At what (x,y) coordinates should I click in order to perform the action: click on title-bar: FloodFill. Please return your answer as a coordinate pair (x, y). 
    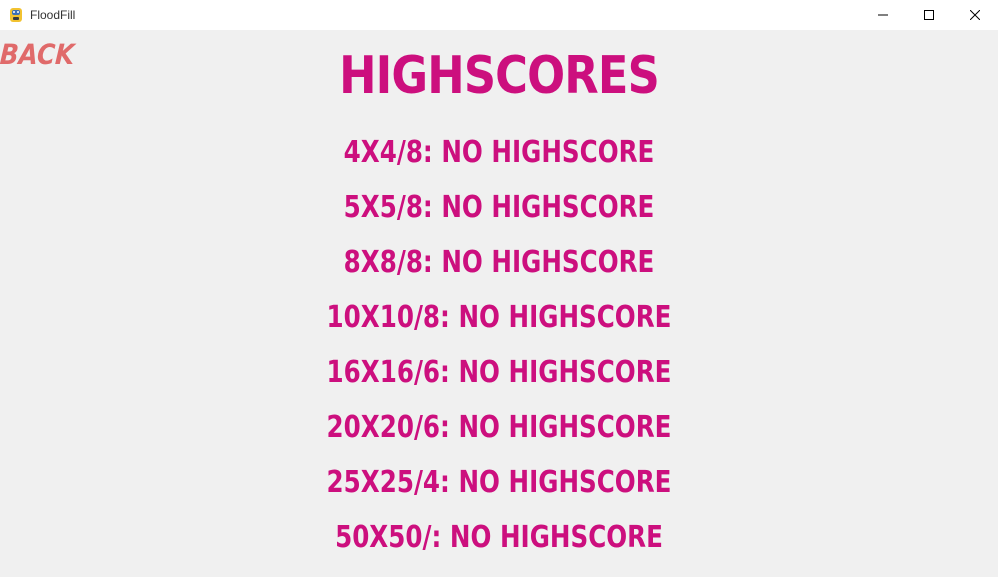
    Looking at the image, I should click on (499, 15).